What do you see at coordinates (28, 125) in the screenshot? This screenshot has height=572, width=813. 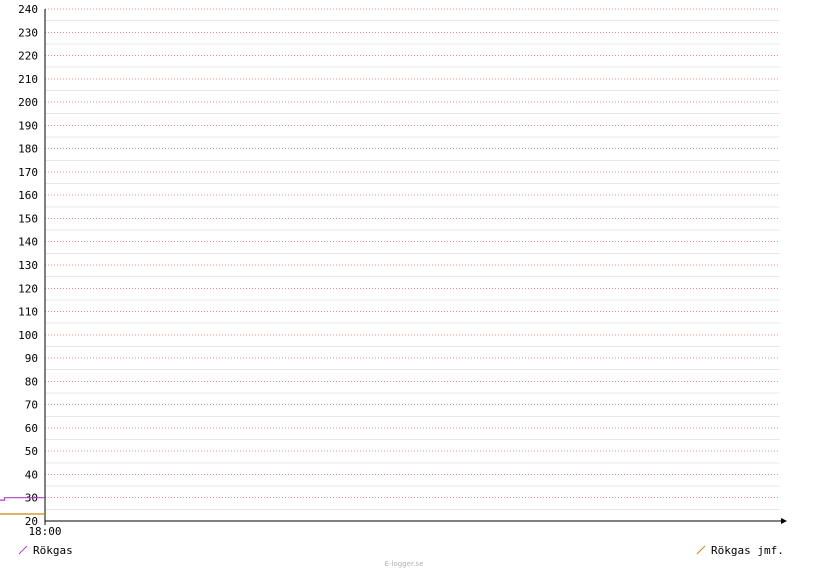 I see `y-tick-label: 190` at bounding box center [28, 125].